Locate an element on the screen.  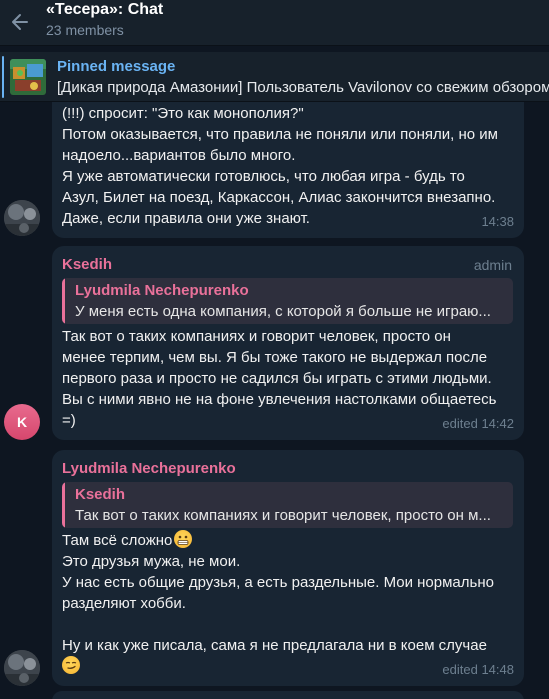
message-time: edited 14:42 is located at coordinates (478, 423).